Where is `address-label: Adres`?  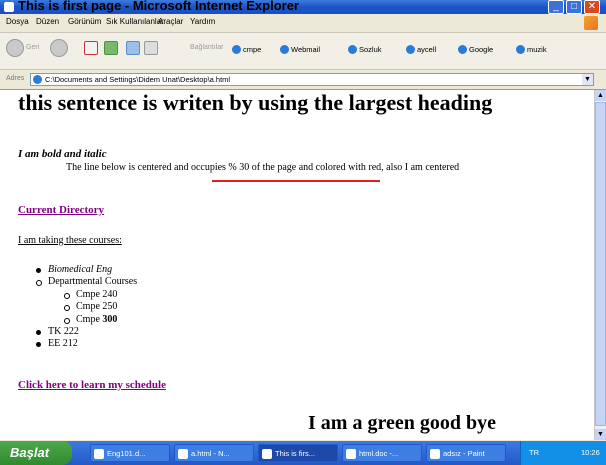 address-label: Adres is located at coordinates (15, 78).